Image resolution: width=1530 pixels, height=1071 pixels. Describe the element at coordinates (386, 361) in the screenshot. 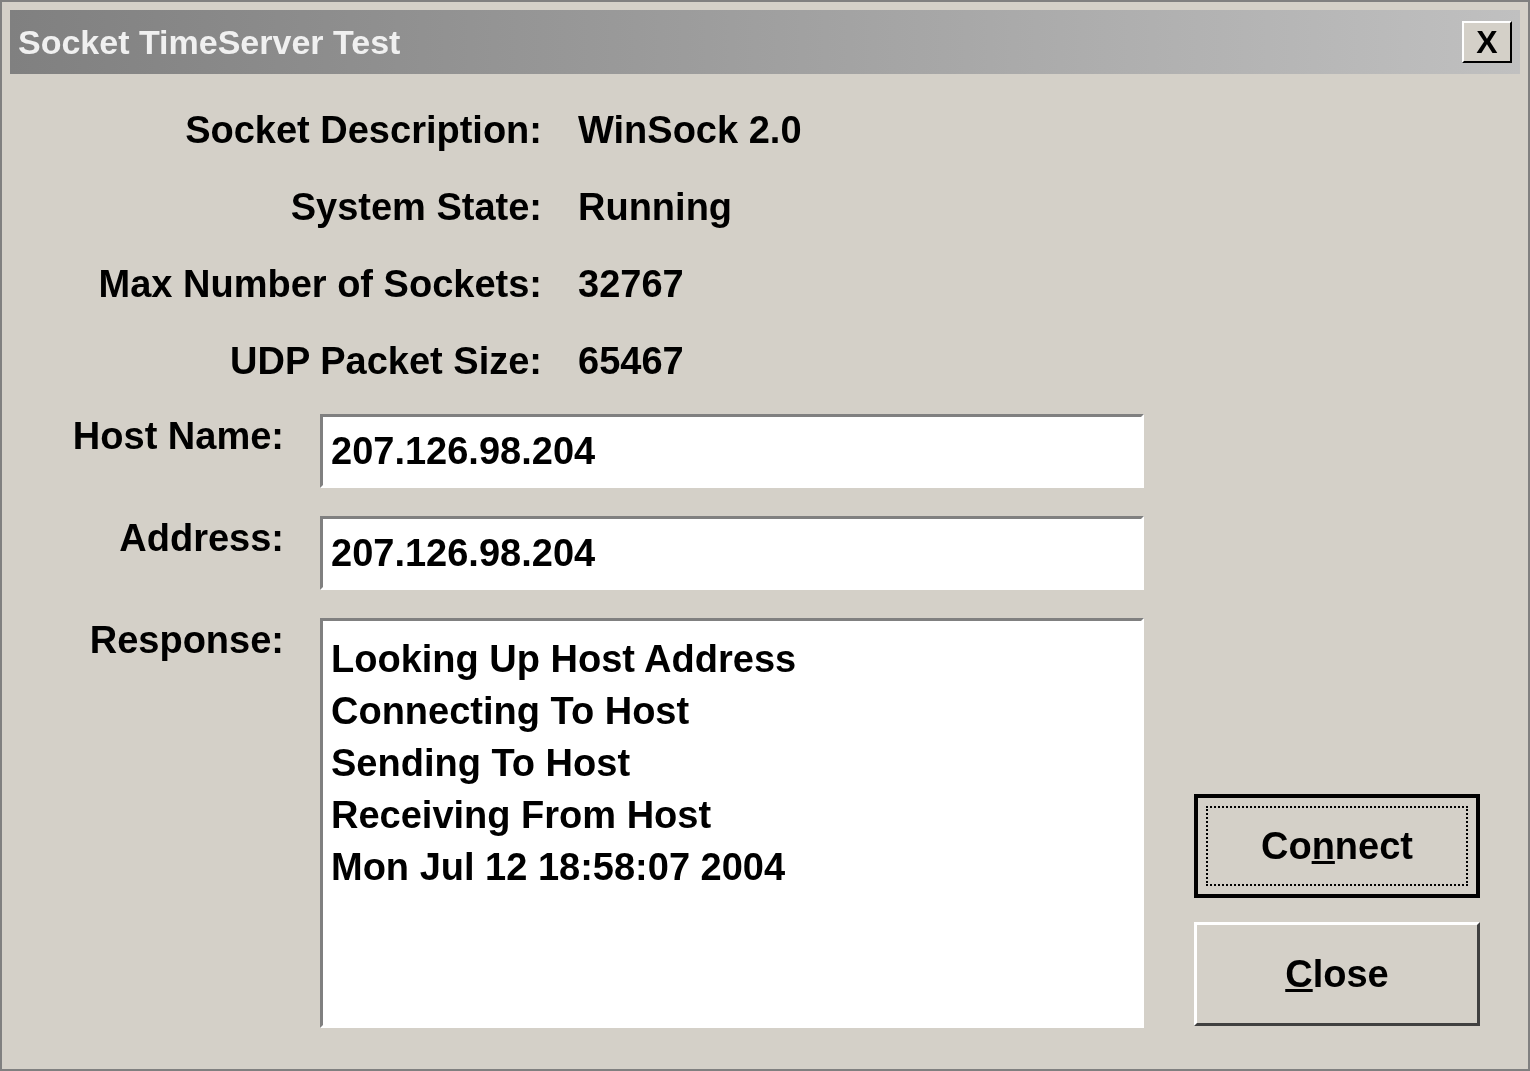

I see `info-label: UDP Packet Size:` at that location.